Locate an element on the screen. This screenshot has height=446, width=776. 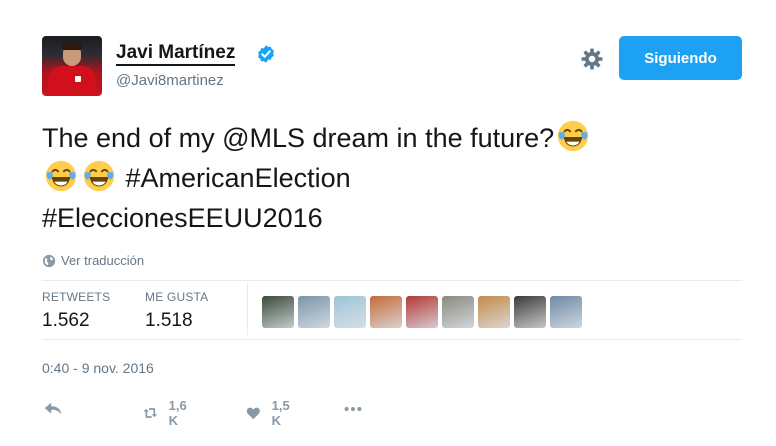
display-name: Javi Martínez is located at coordinates (176, 54).